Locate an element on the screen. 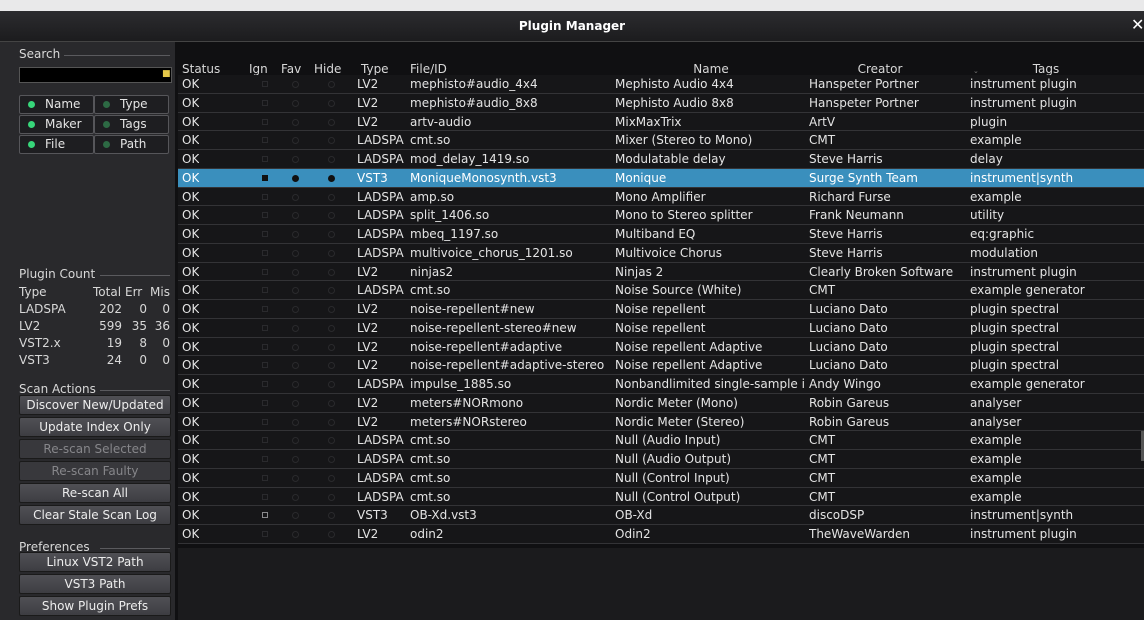 The height and width of the screenshot is (620, 1144). close-icon: ✕ is located at coordinates (1137, 24).